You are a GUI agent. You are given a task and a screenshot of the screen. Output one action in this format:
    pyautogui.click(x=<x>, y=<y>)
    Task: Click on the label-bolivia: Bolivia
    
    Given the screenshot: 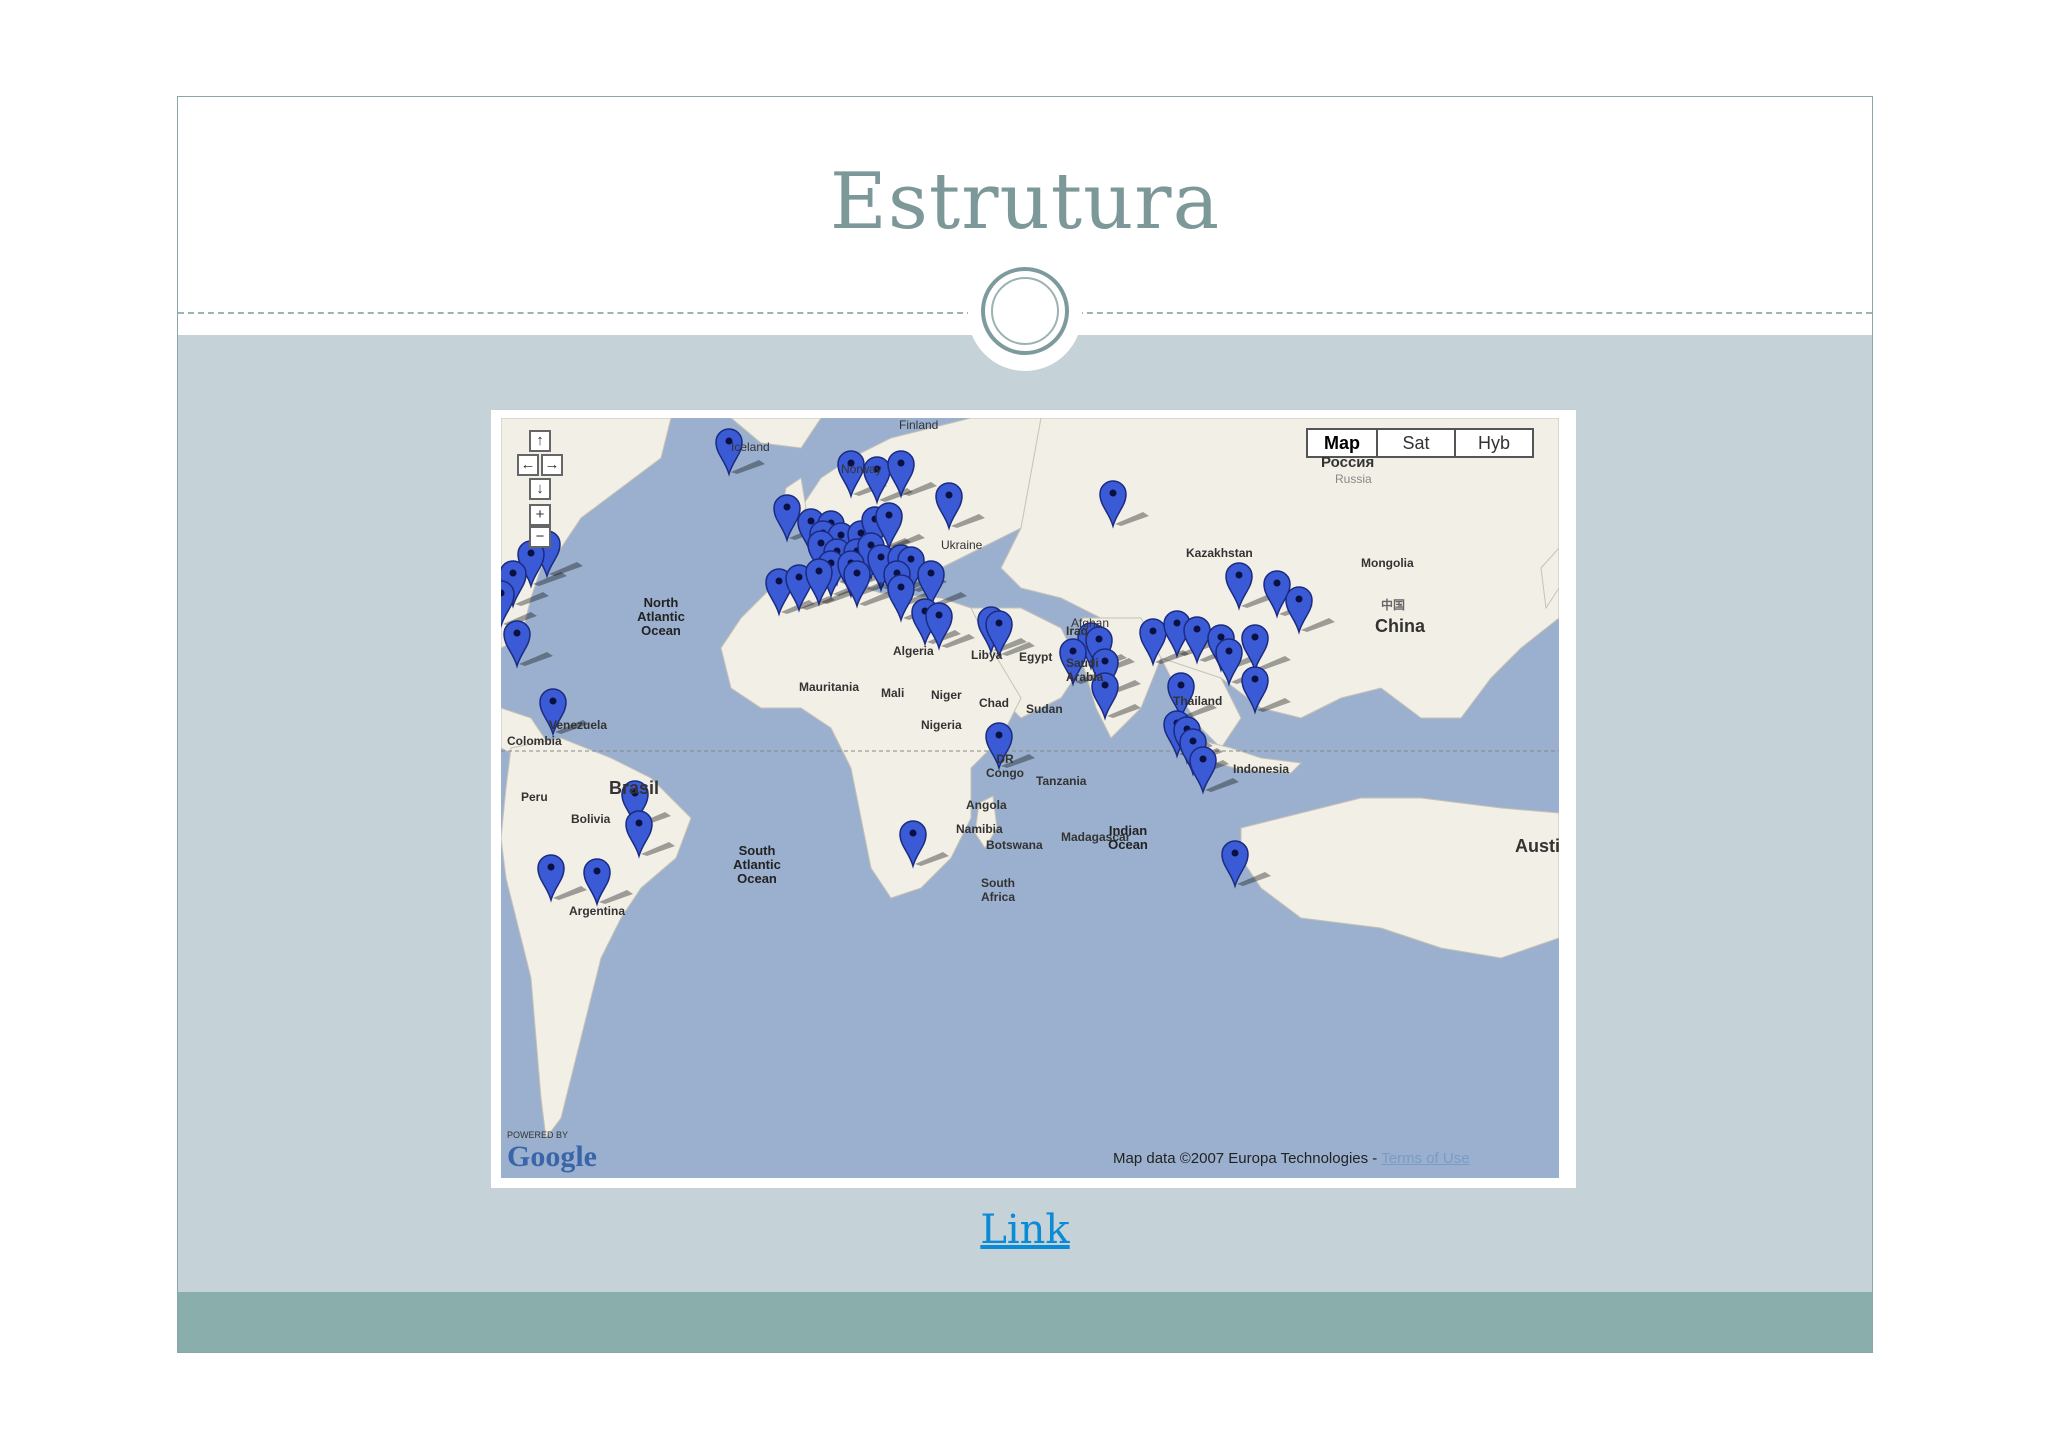 What is the action you would take?
    pyautogui.click(x=591, y=819)
    